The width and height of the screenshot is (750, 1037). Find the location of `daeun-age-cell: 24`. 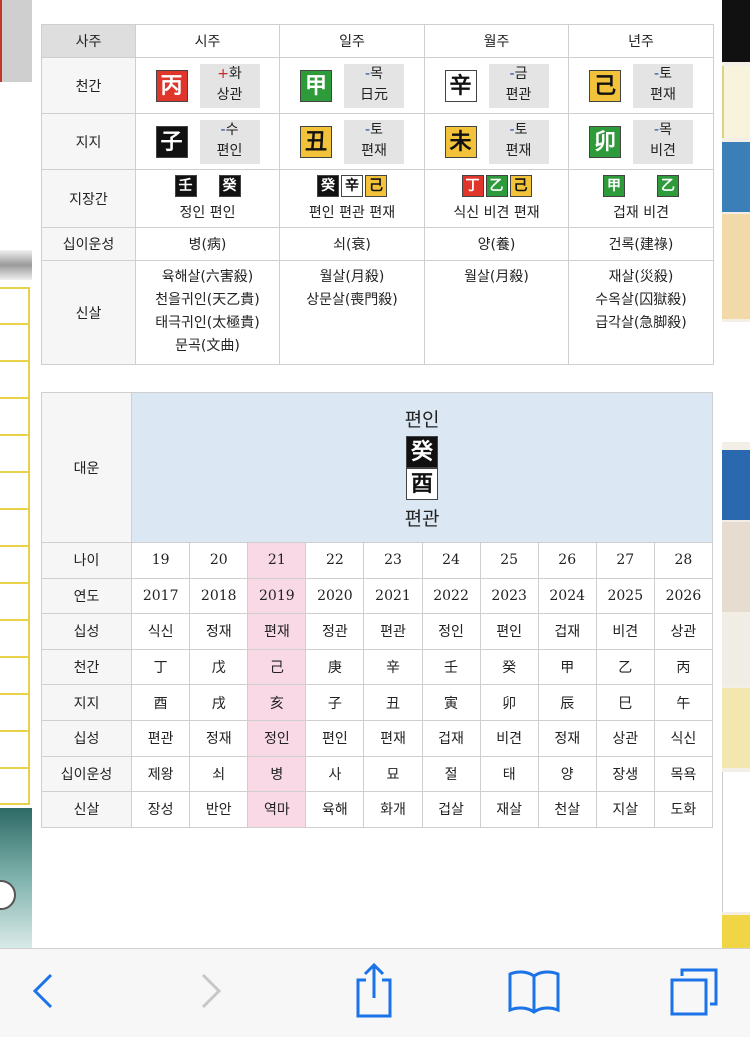

daeun-age-cell: 24 is located at coordinates (451, 560).